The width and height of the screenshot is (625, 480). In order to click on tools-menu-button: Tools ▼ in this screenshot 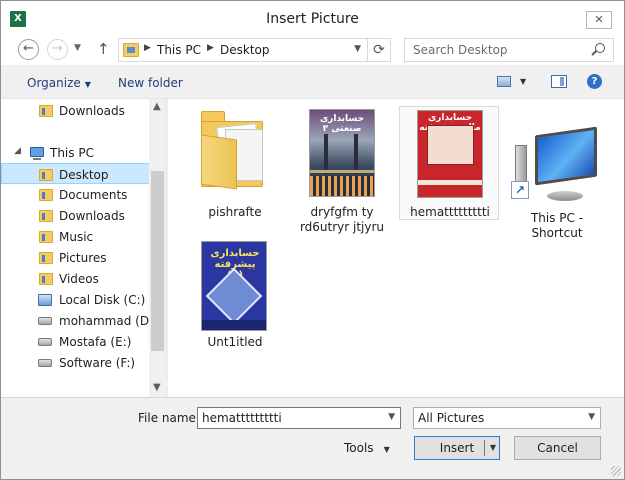, I will do `click(367, 448)`.